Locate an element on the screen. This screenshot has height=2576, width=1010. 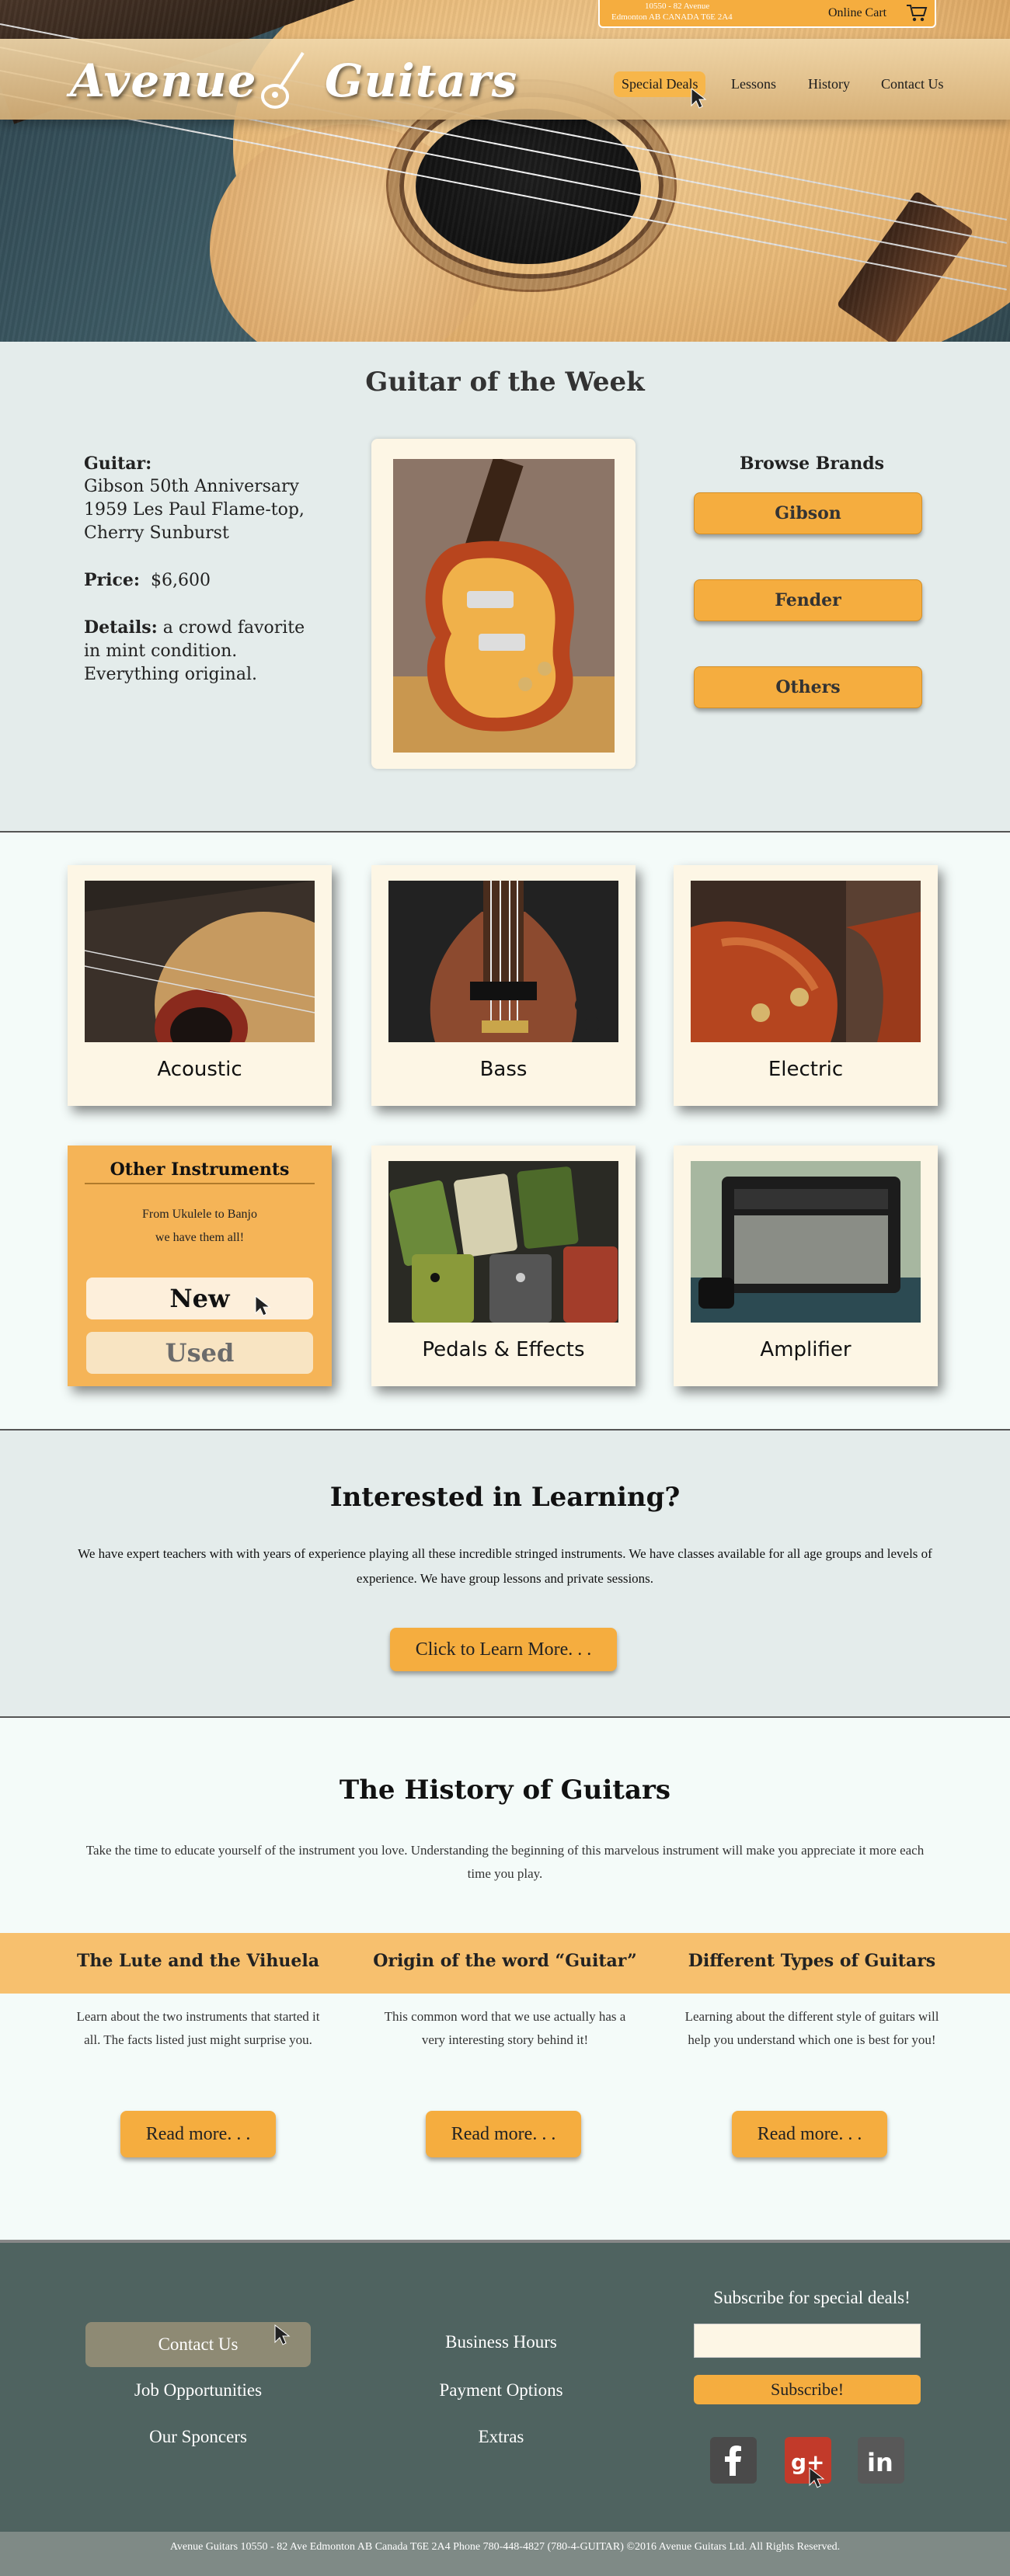
amplifier-image is located at coordinates (806, 1242).